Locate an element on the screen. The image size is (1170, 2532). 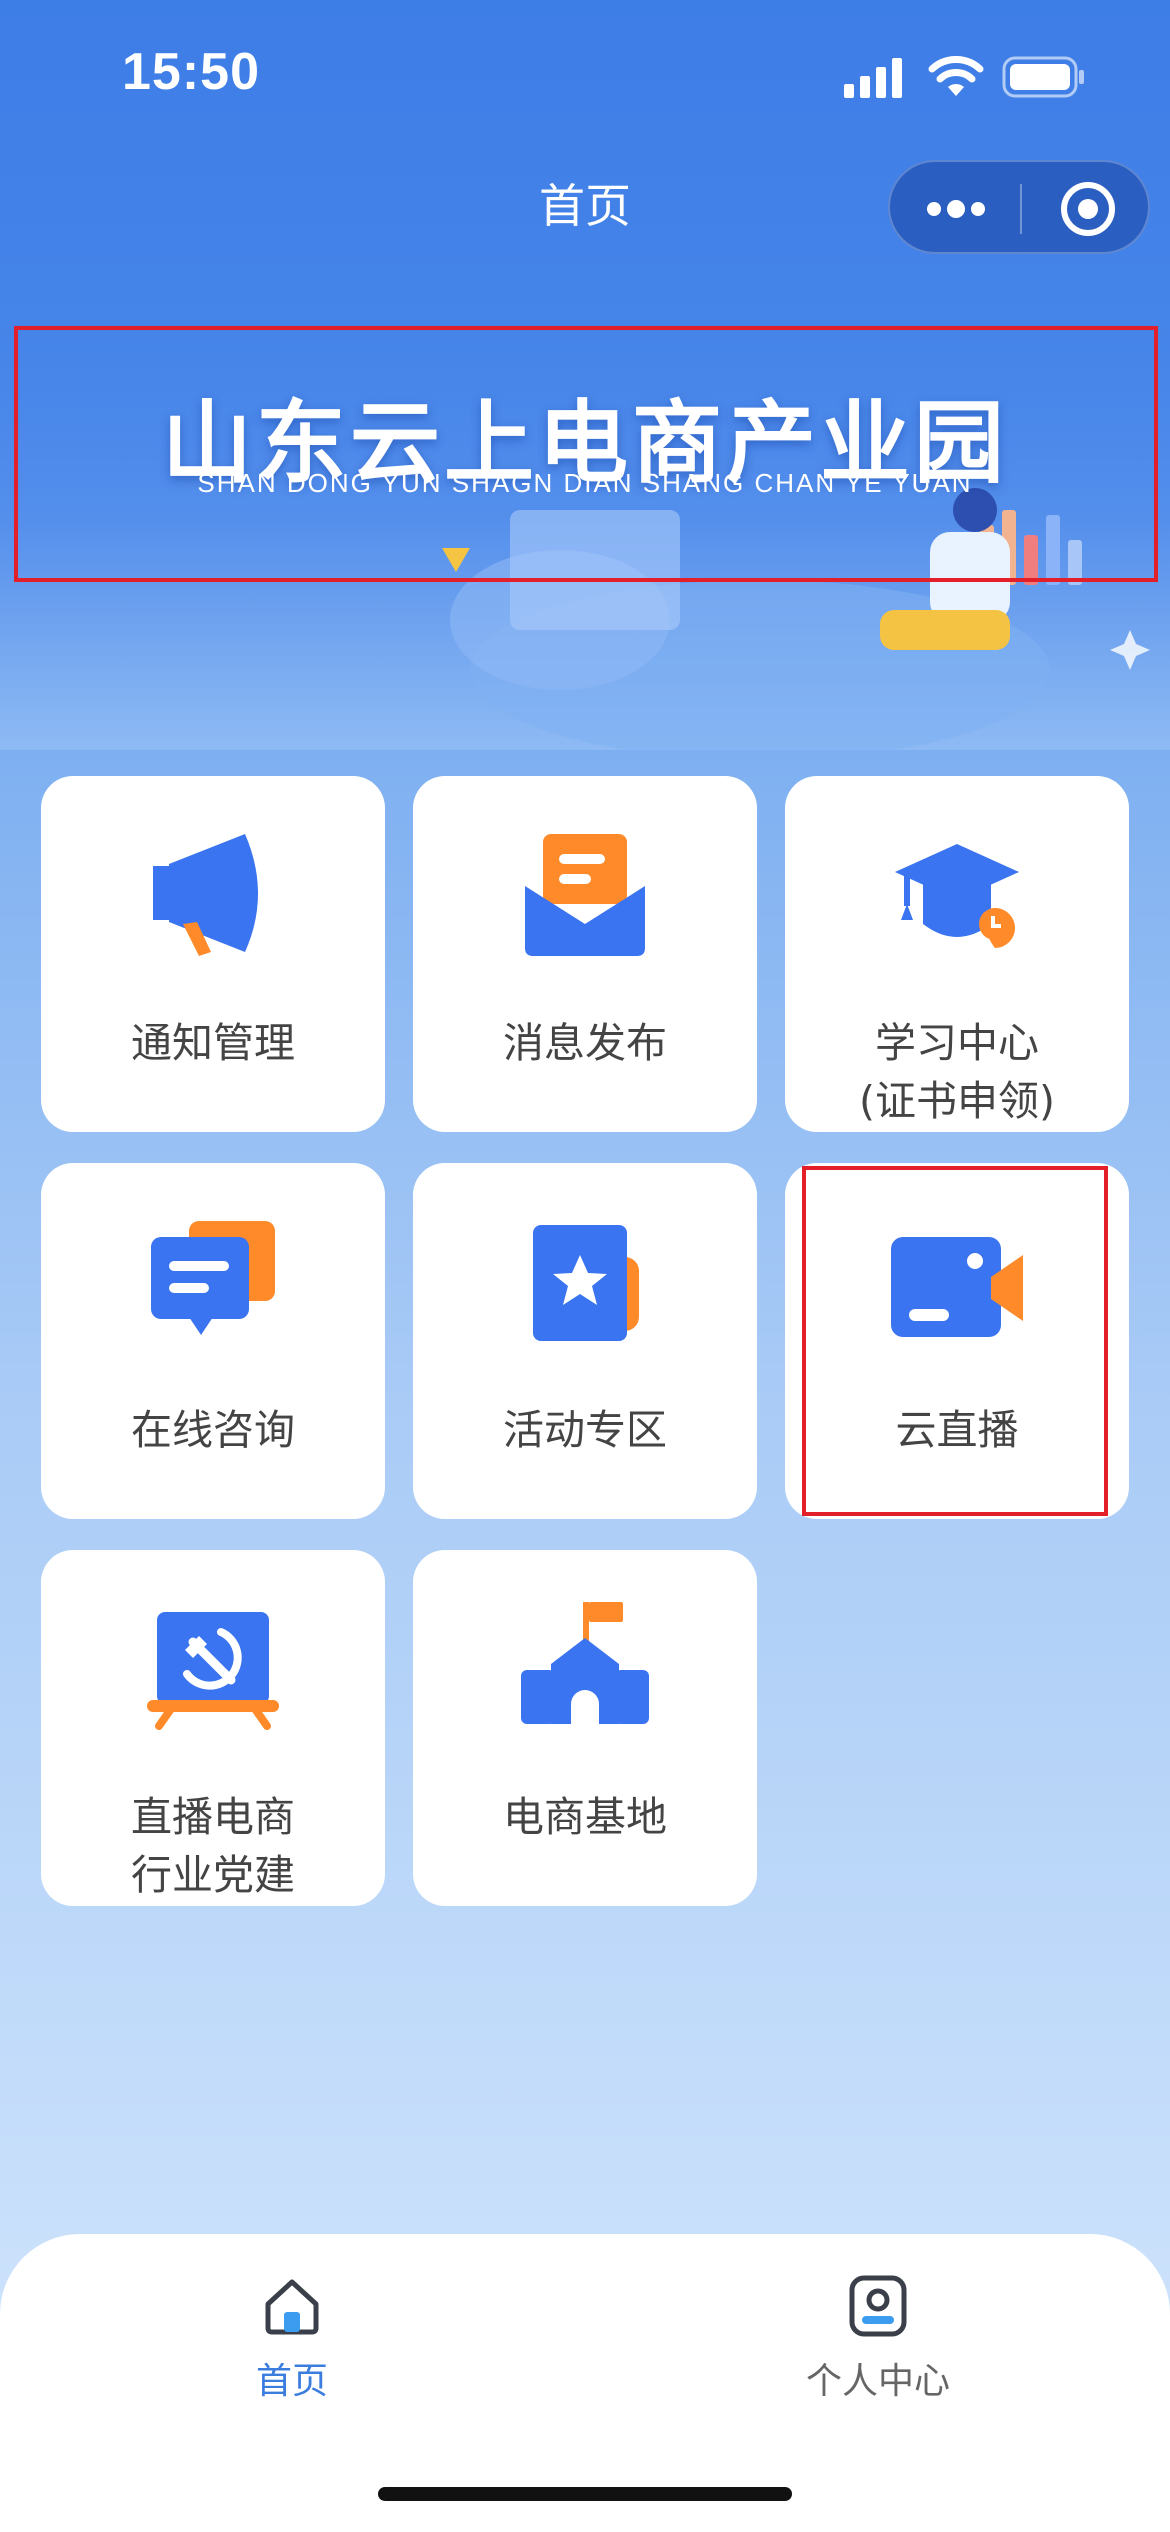
tile-activity-zone: 活动专区 is located at coordinates (585, 1341).